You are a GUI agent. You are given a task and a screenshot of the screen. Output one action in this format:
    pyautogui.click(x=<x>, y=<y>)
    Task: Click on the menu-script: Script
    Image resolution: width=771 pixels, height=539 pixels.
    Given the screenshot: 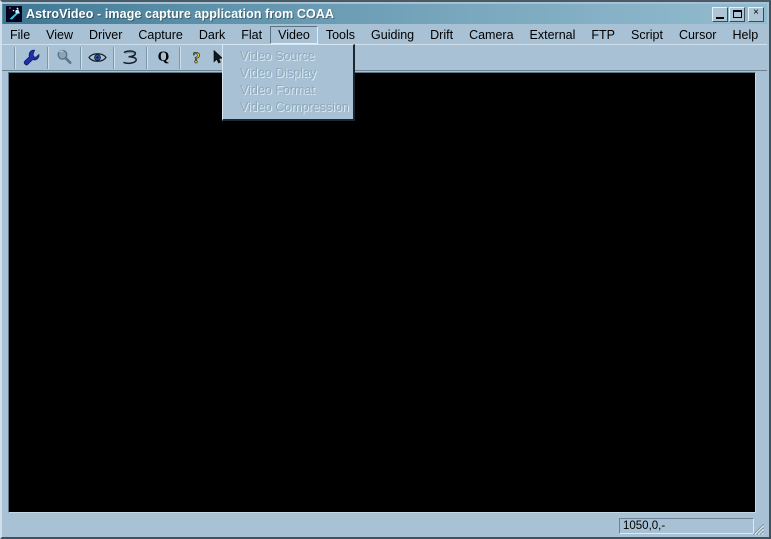 What is the action you would take?
    pyautogui.click(x=647, y=35)
    